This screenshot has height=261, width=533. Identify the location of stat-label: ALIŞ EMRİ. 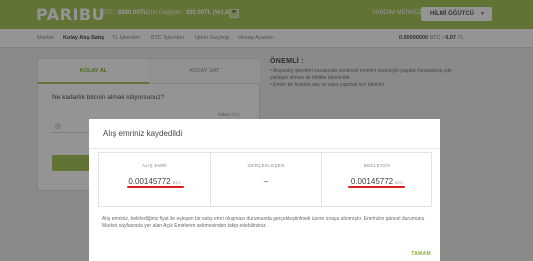
(154, 165).